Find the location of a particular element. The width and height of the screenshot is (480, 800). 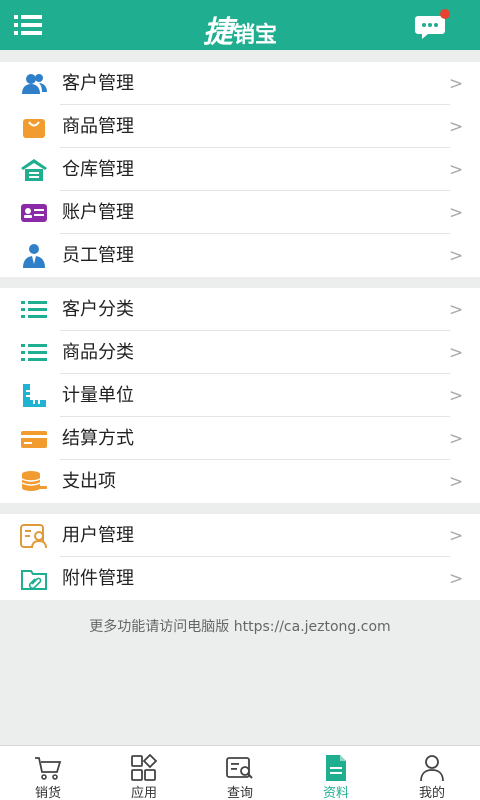

menu-item-account-management: 账户管理 > is located at coordinates (240, 212).